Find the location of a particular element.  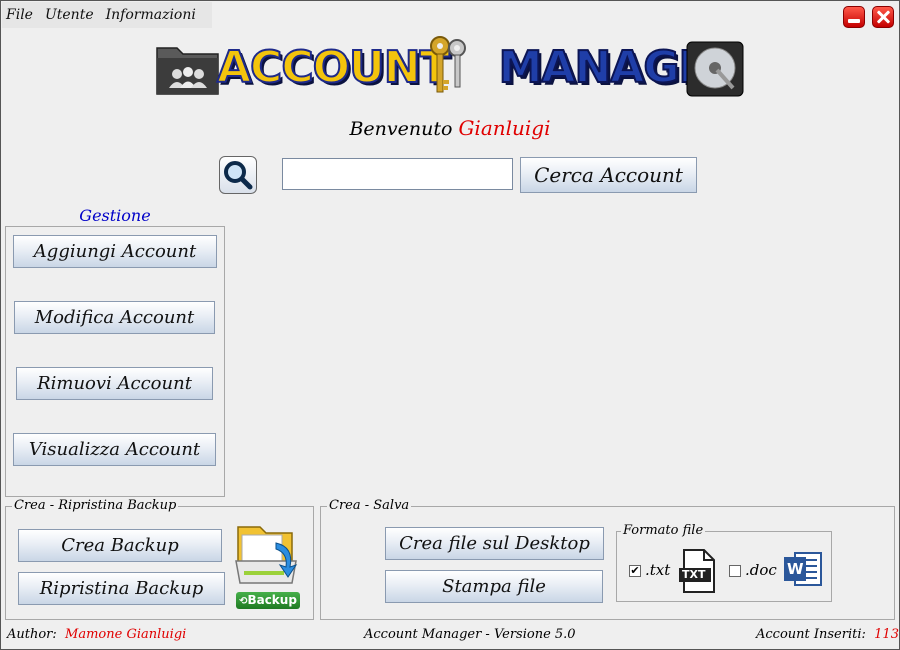

close-button is located at coordinates (883, 17).